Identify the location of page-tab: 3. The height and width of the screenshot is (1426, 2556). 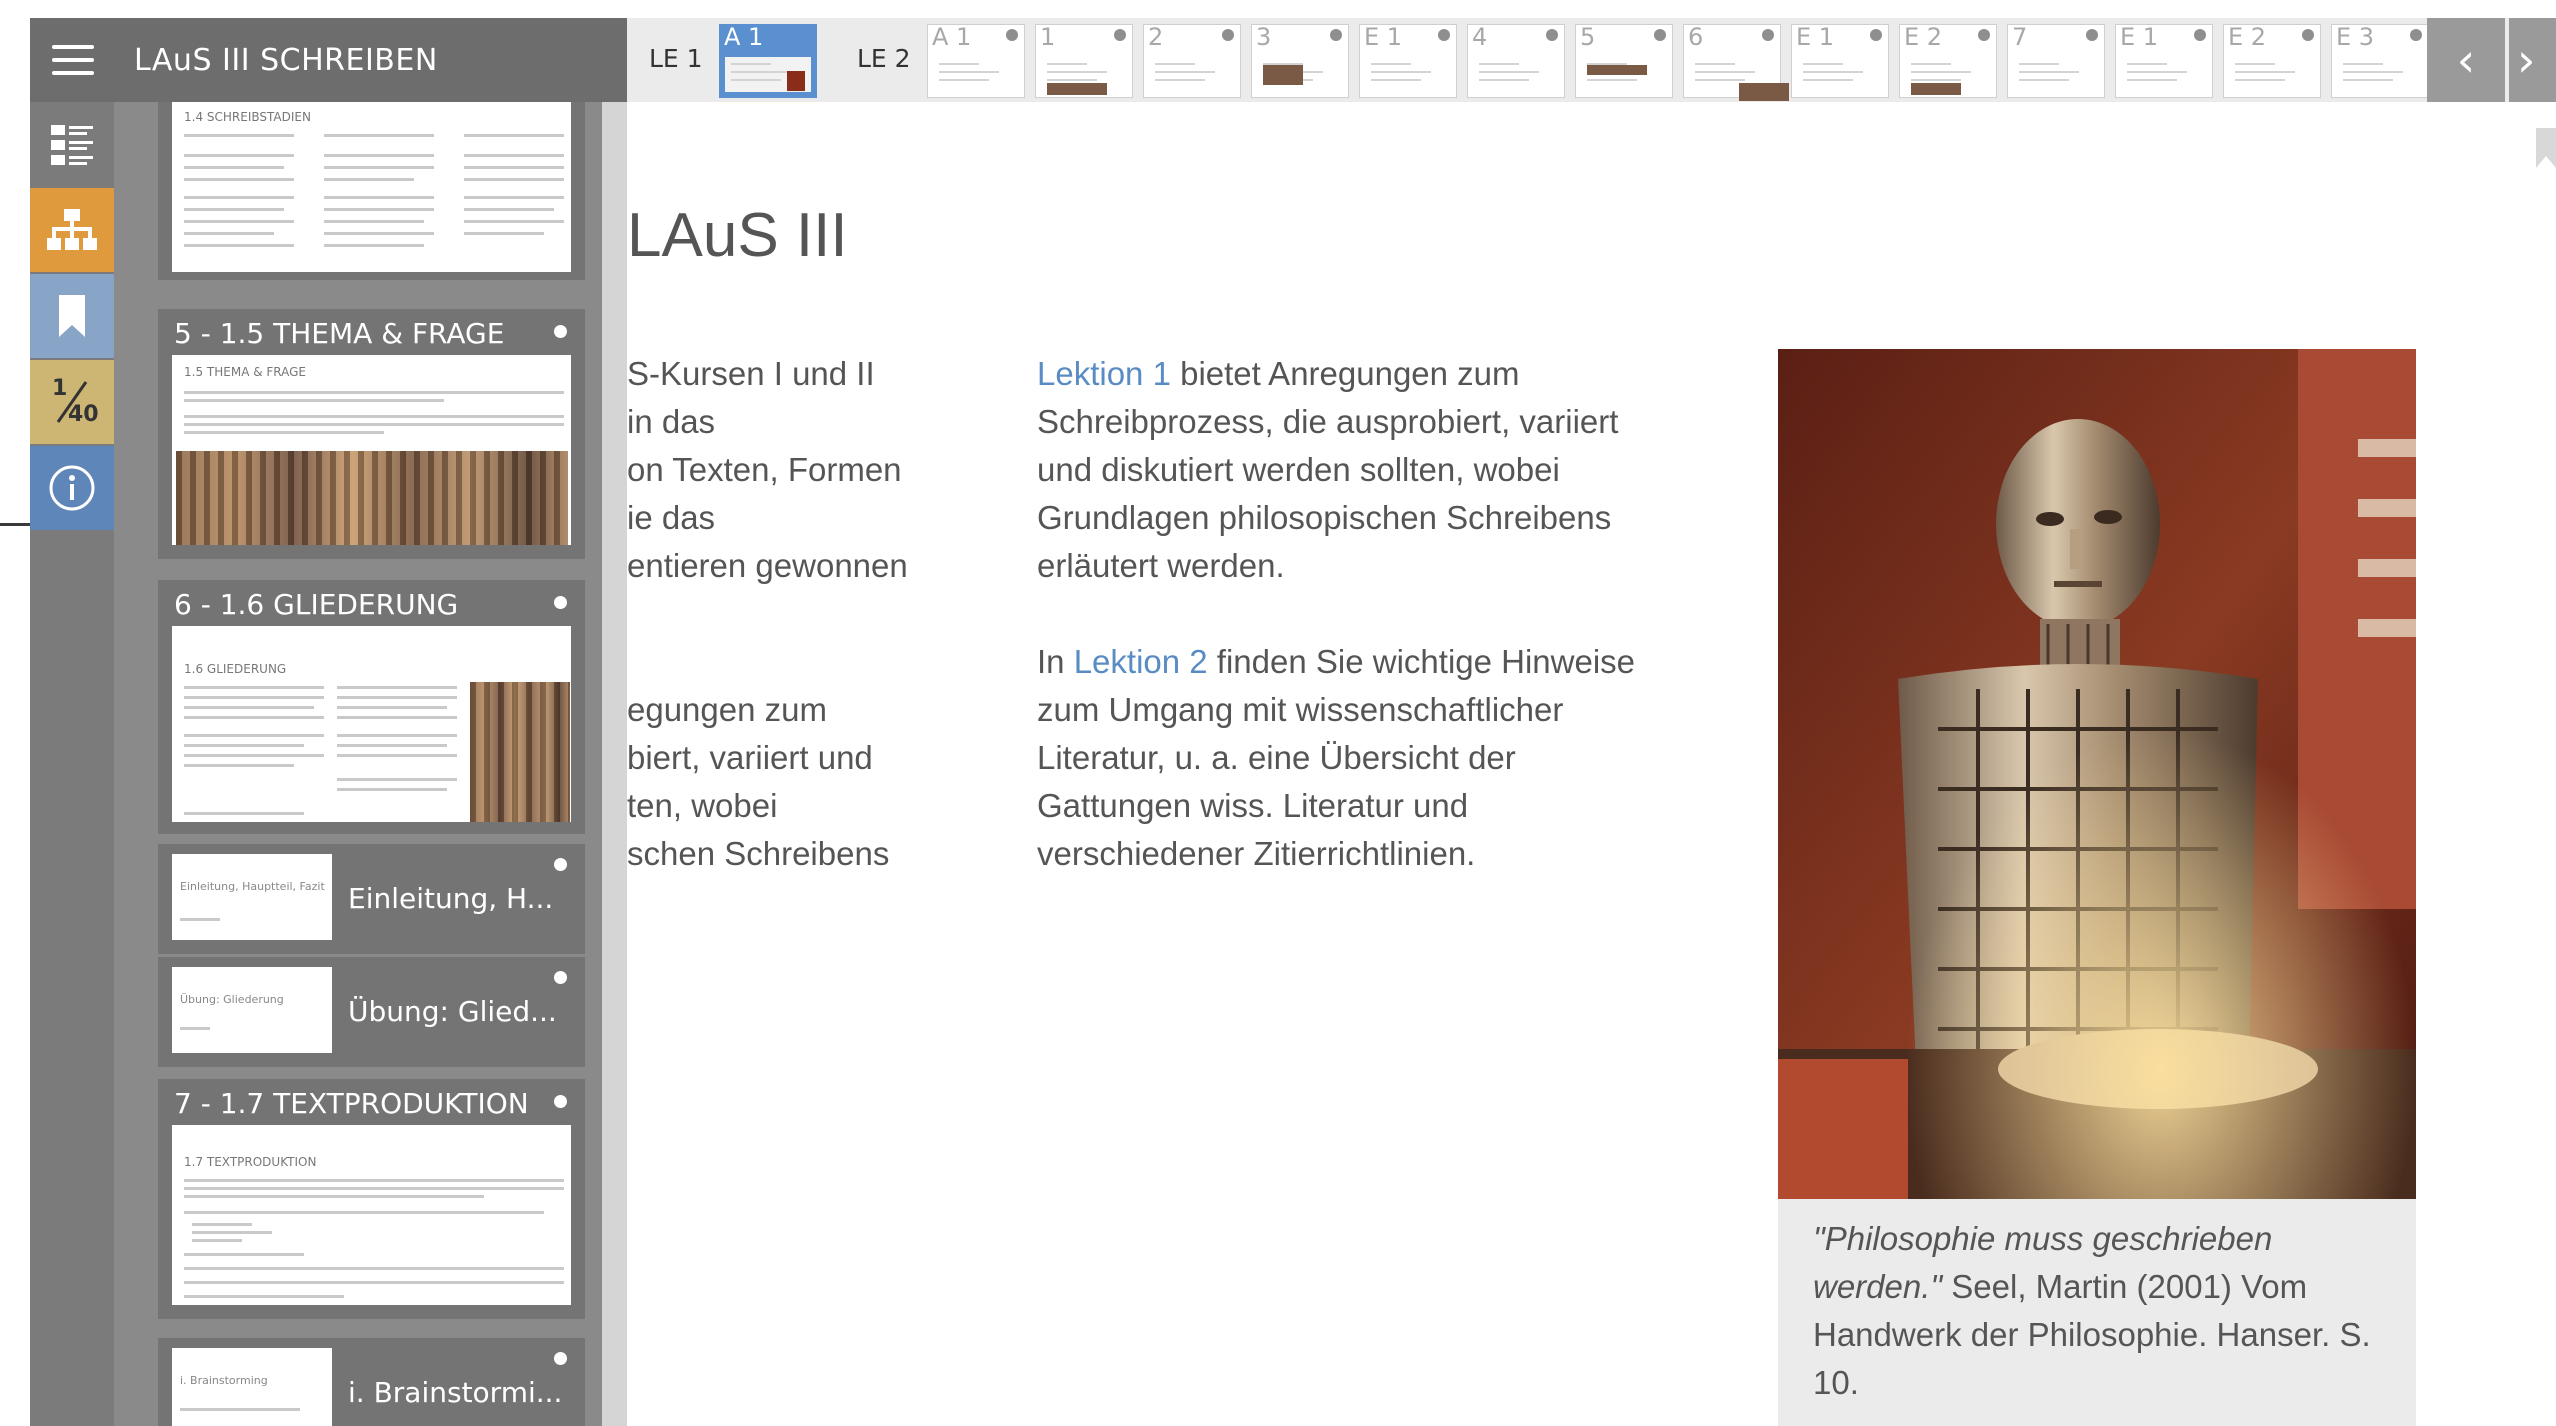
(1300, 60).